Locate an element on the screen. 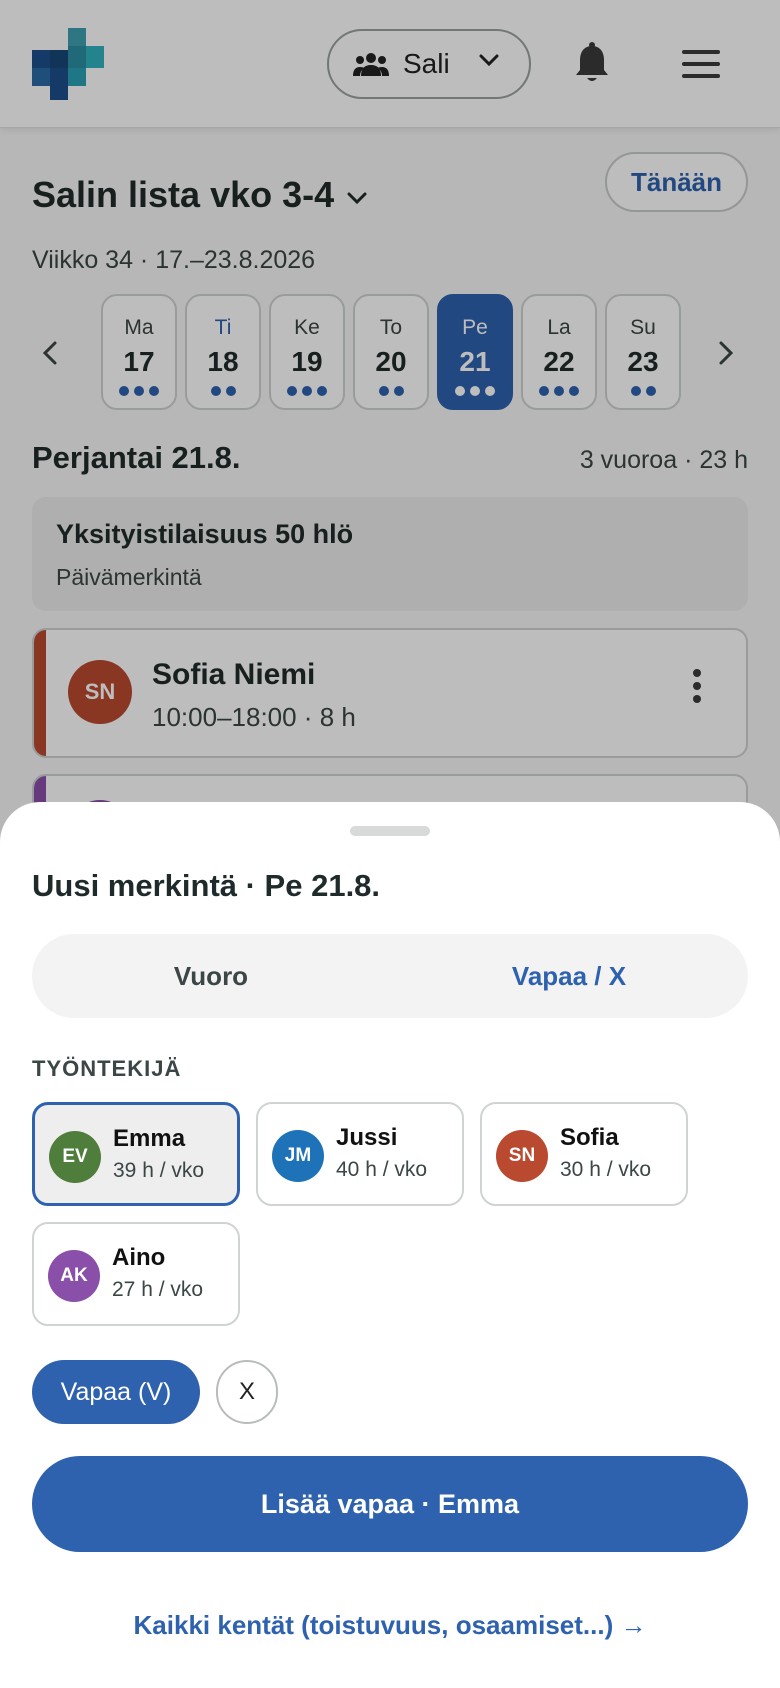  add-leave-button: Lisää vapaa · Emma is located at coordinates (390, 1504).